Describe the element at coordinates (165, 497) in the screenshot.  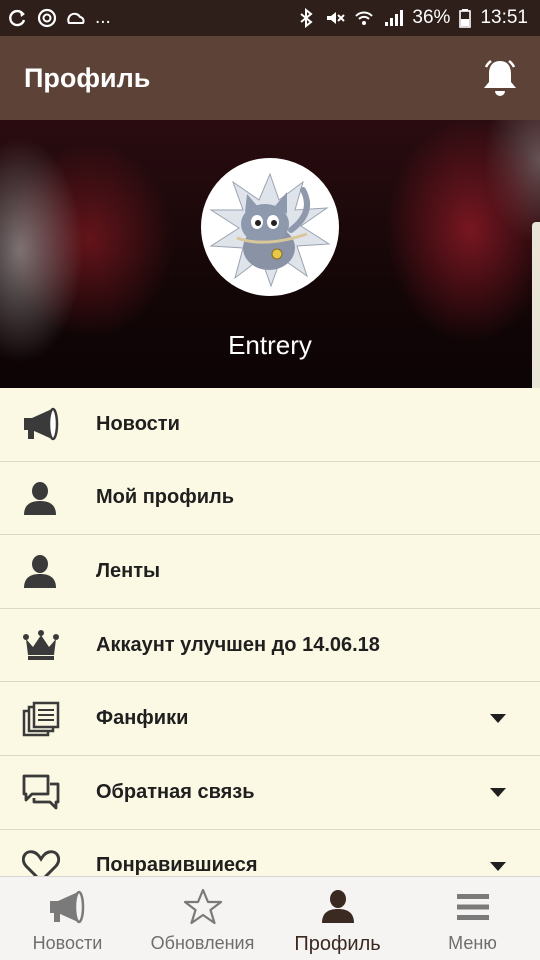
I see `menu-item-label: Мой профиль` at that location.